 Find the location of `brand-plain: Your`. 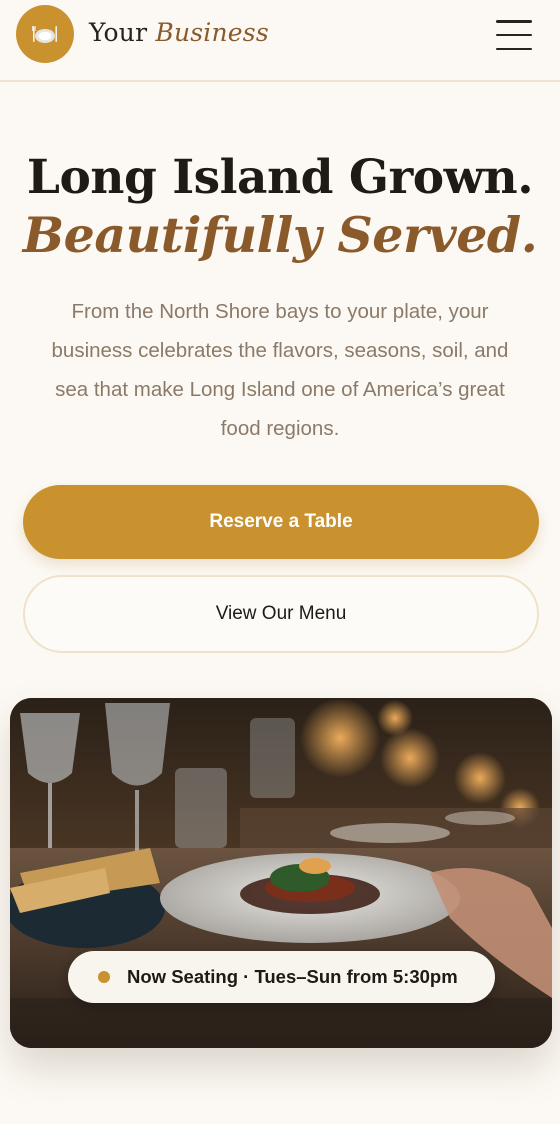

brand-plain: Your is located at coordinates (118, 32).